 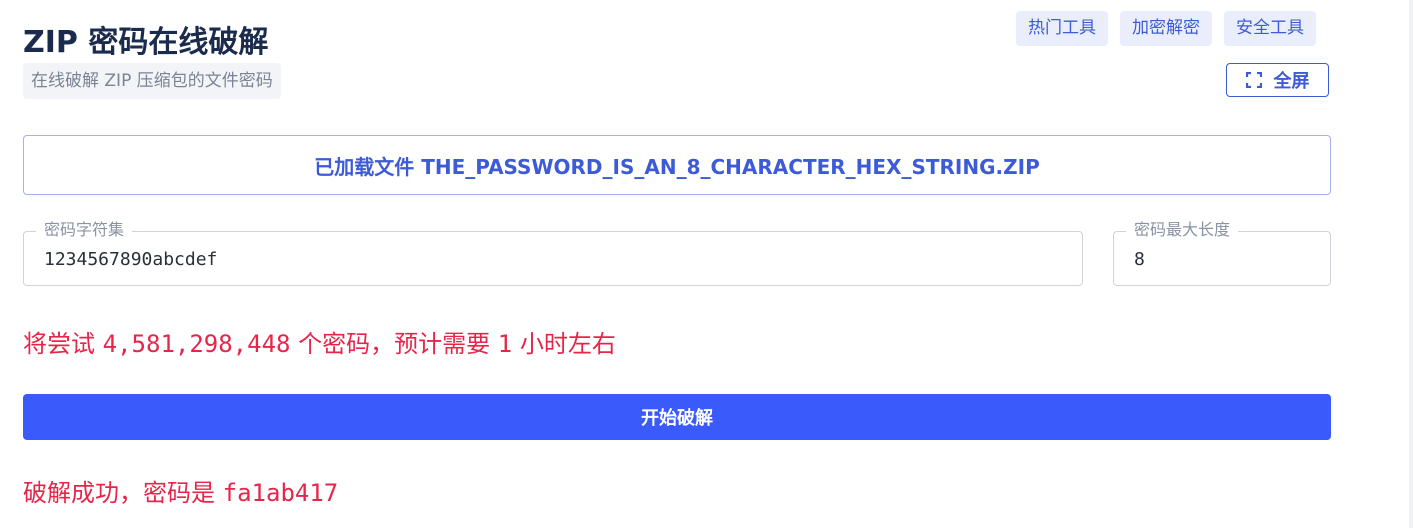 What do you see at coordinates (152, 81) in the screenshot?
I see `page-subtitle: 在线破解 ZIP 压缩包的文件密码` at bounding box center [152, 81].